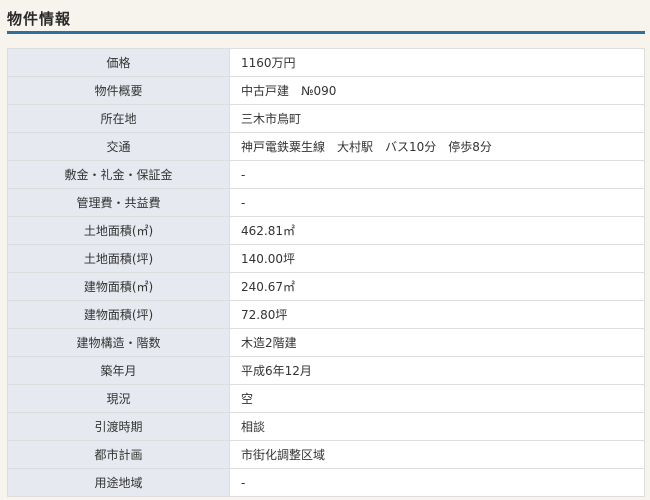  I want to click on row-value: 462.81㎡, so click(437, 230).